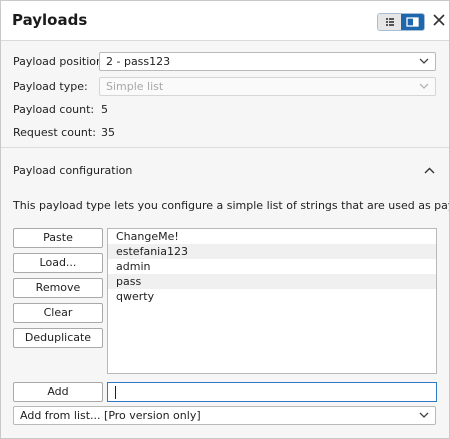  I want to click on add-button: Add, so click(58, 392).